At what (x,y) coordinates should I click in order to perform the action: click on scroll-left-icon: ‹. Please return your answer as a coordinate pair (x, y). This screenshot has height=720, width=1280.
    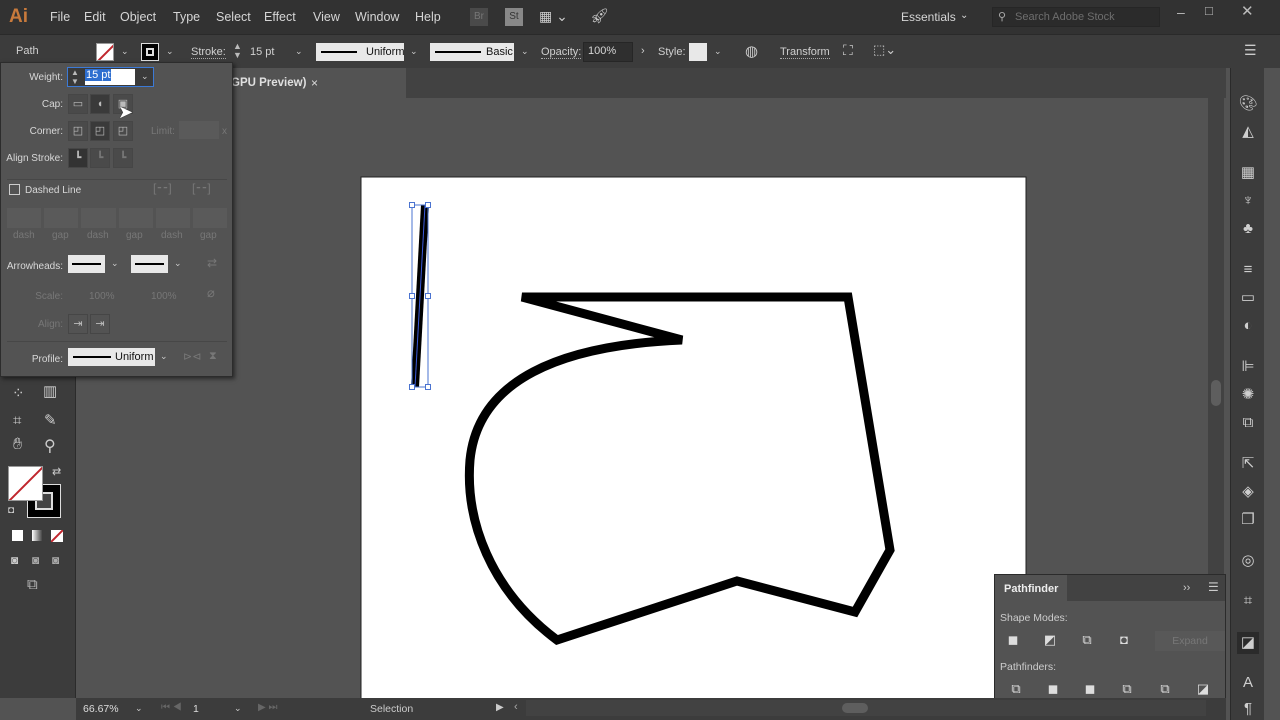
    Looking at the image, I should click on (516, 707).